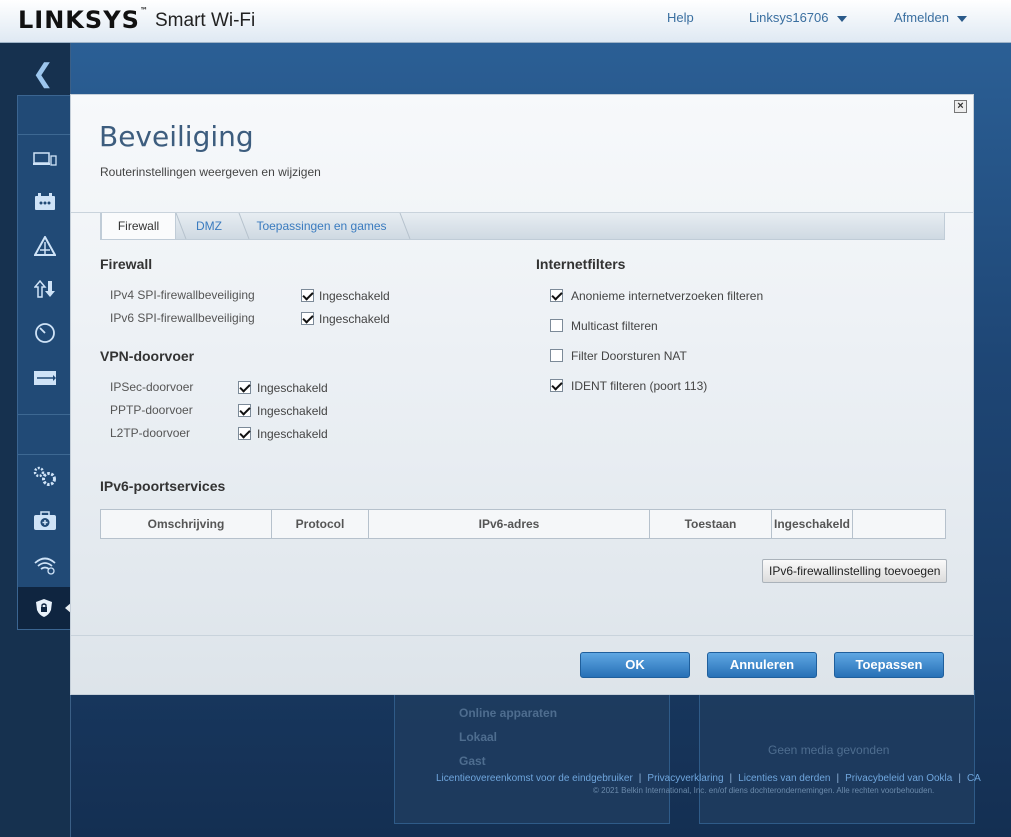  Describe the element at coordinates (556, 295) in the screenshot. I see `filter-anonymous-checkbox` at that location.